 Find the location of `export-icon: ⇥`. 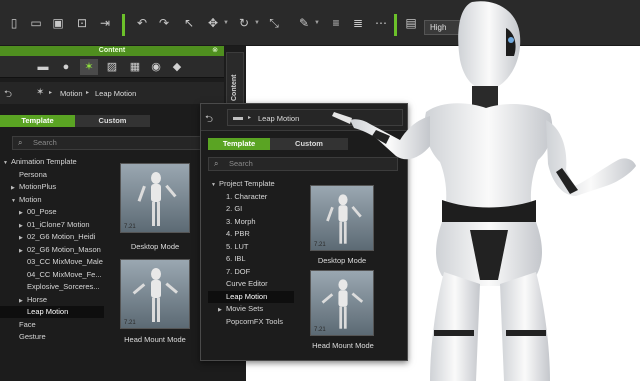

export-icon: ⇥ is located at coordinates (105, 23).